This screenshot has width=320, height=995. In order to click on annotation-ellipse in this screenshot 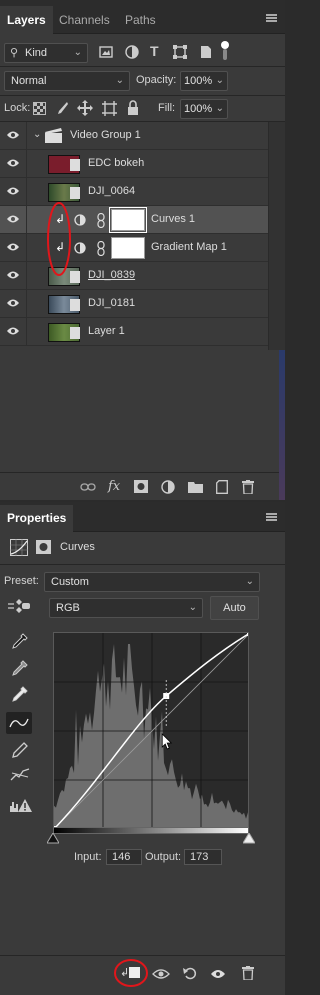, I will do `click(59, 239)`.